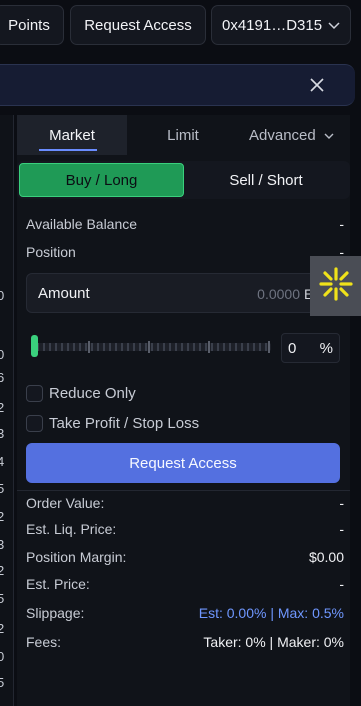 The width and height of the screenshot is (361, 706). I want to click on amount-label: Amount, so click(64, 293).